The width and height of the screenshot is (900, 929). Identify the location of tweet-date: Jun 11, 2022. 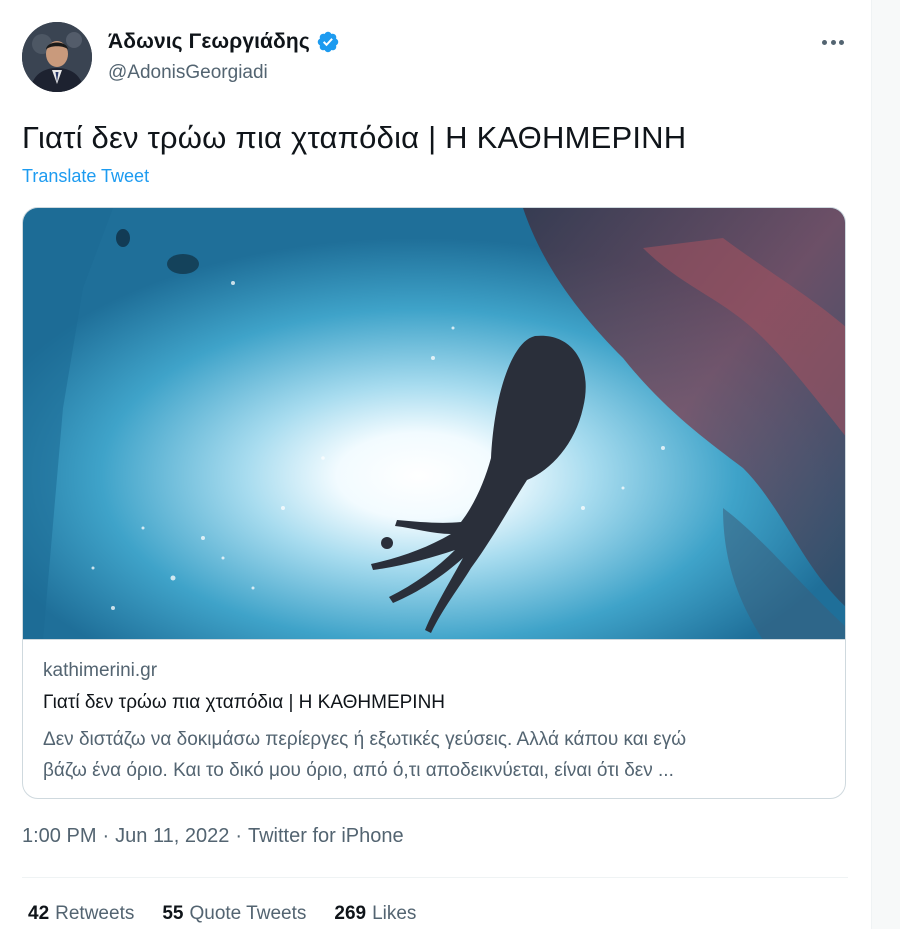
(172, 836).